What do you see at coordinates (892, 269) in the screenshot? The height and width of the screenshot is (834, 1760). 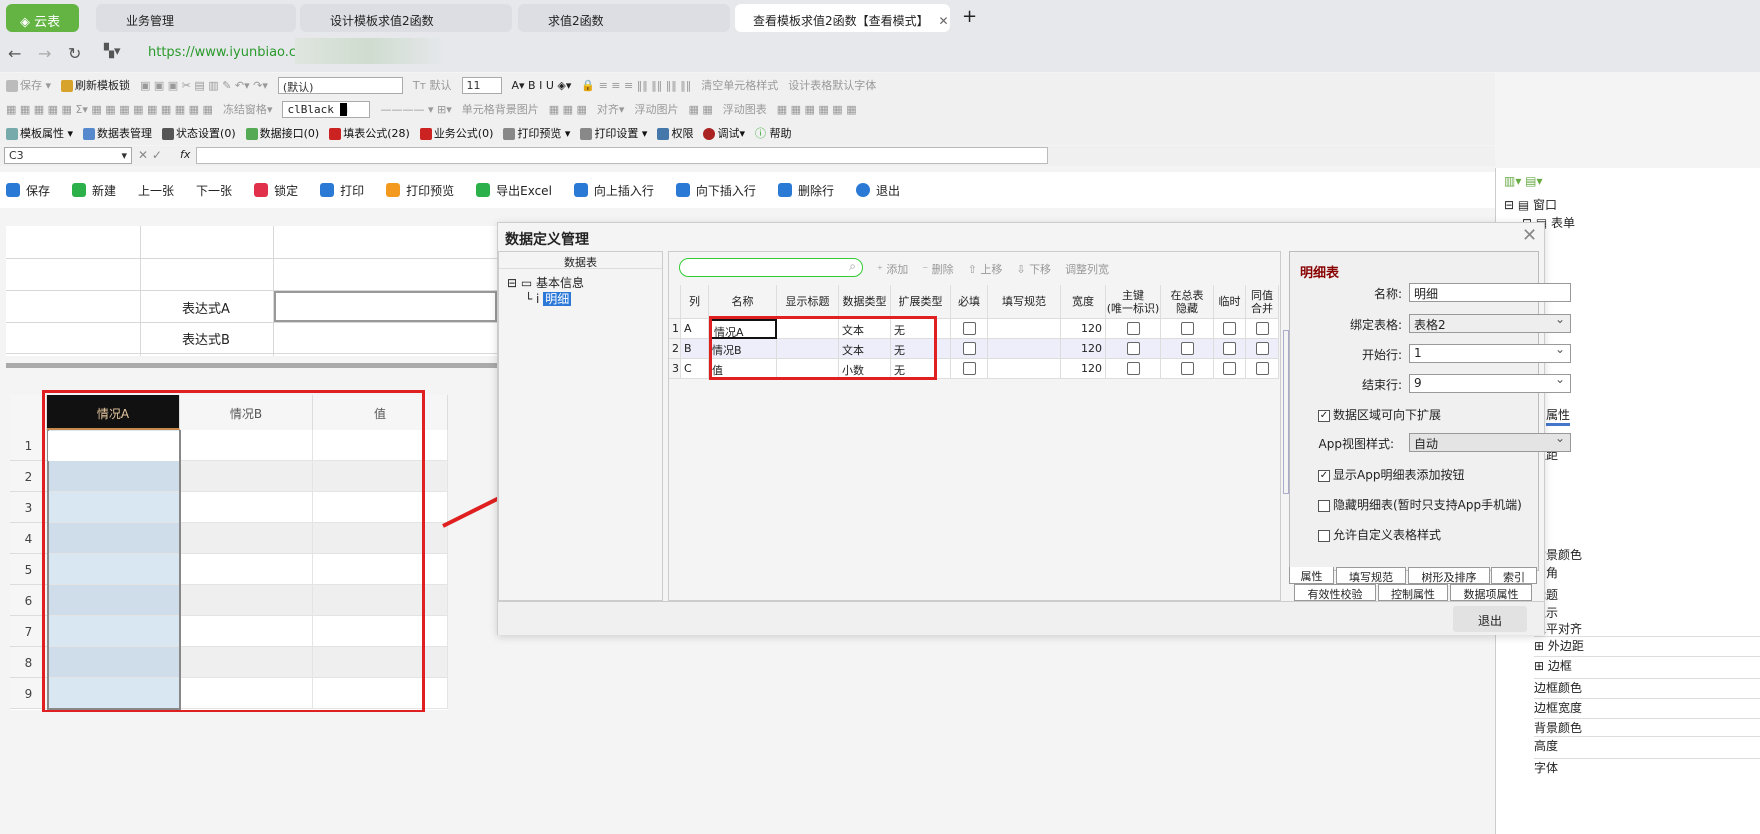 I see `add-button: ⁺ 添加` at bounding box center [892, 269].